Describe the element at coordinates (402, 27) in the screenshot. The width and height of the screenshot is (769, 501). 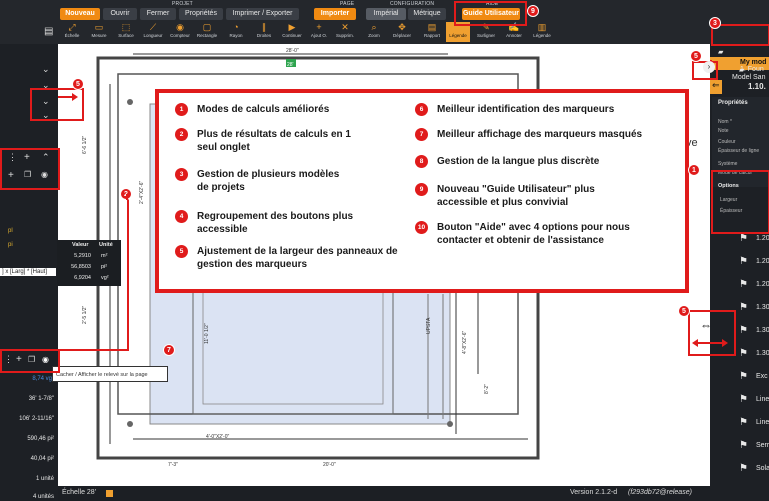
I see `move-icon: ✥` at that location.